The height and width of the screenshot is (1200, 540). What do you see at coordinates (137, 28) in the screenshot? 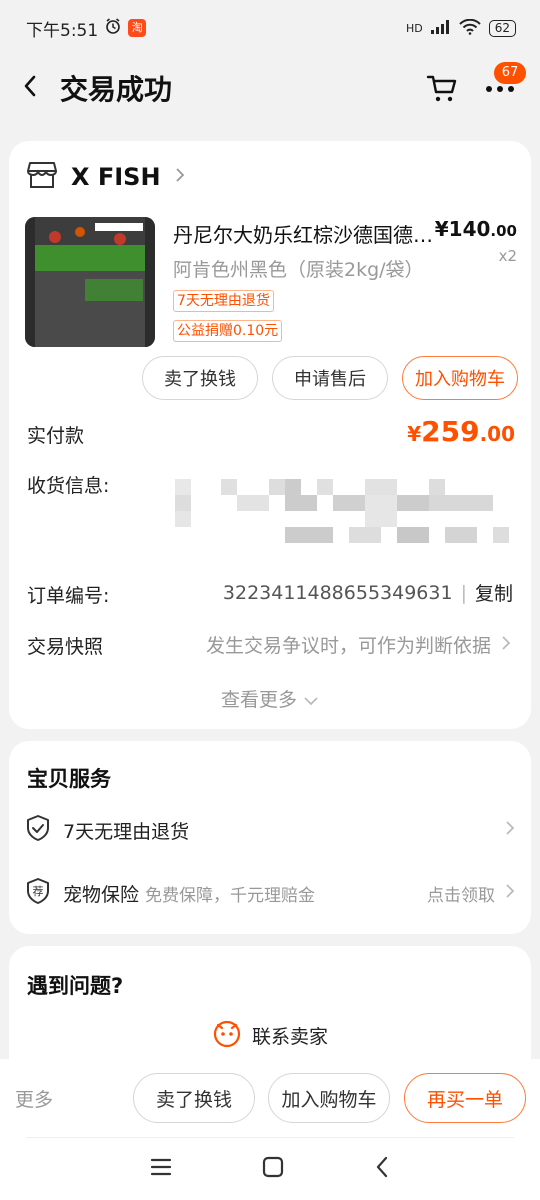
I see `taobao-app-icon: 淘` at bounding box center [137, 28].